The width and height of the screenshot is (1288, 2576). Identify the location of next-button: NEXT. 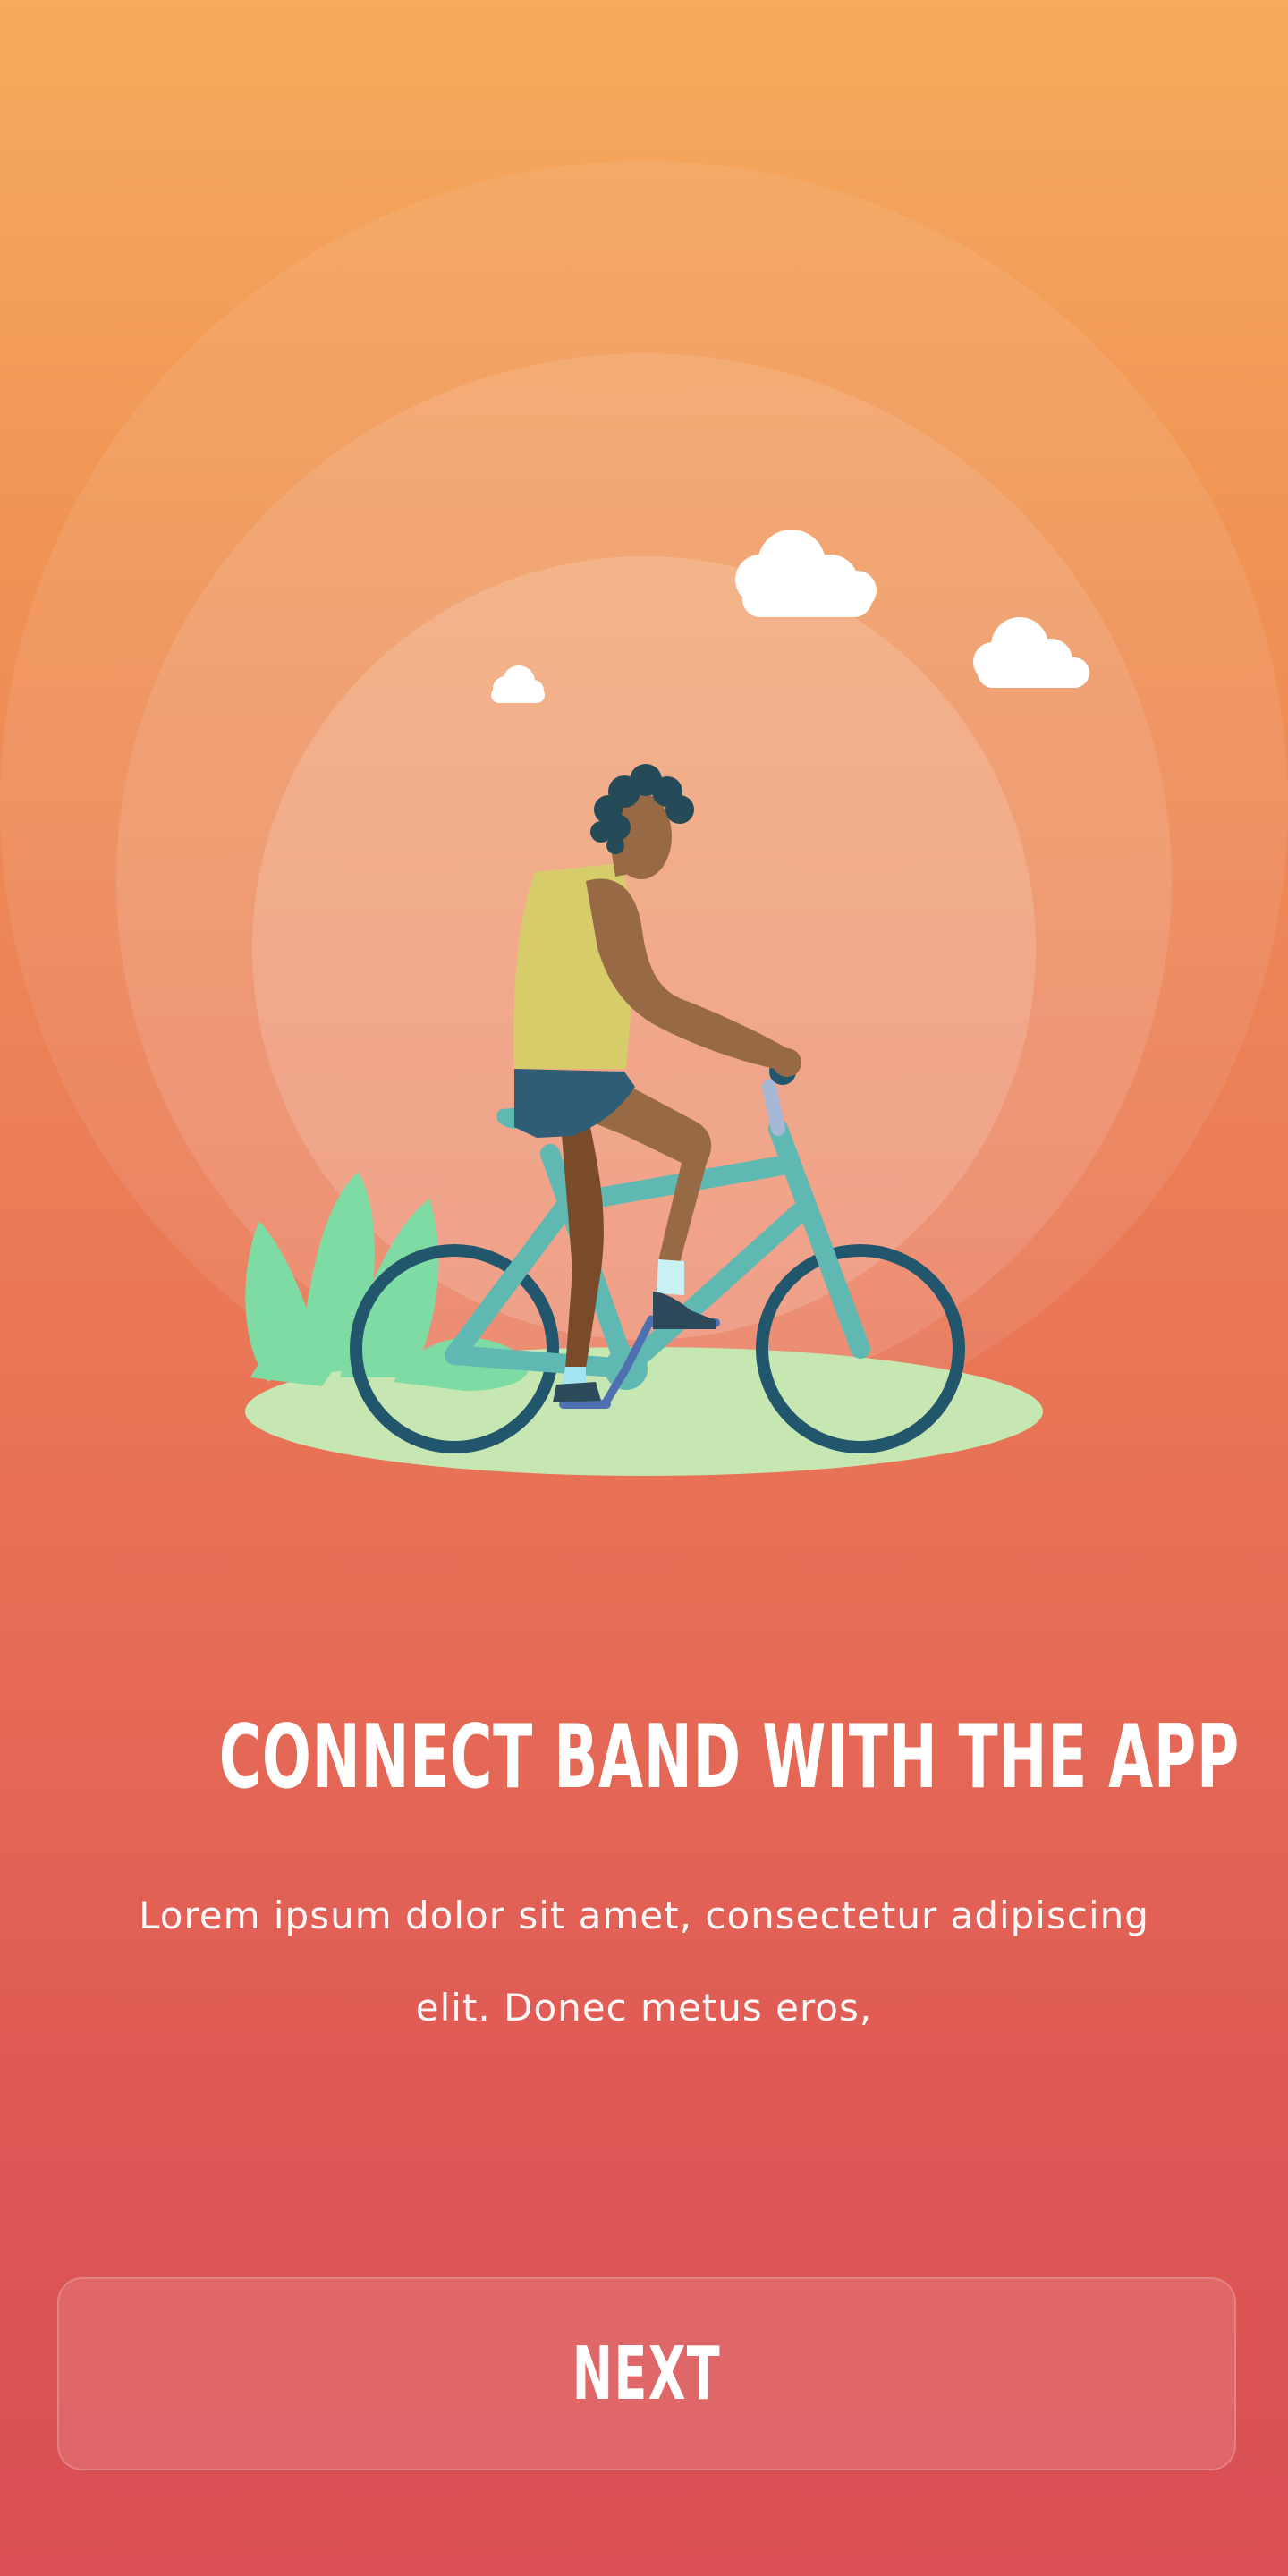
(646, 2373).